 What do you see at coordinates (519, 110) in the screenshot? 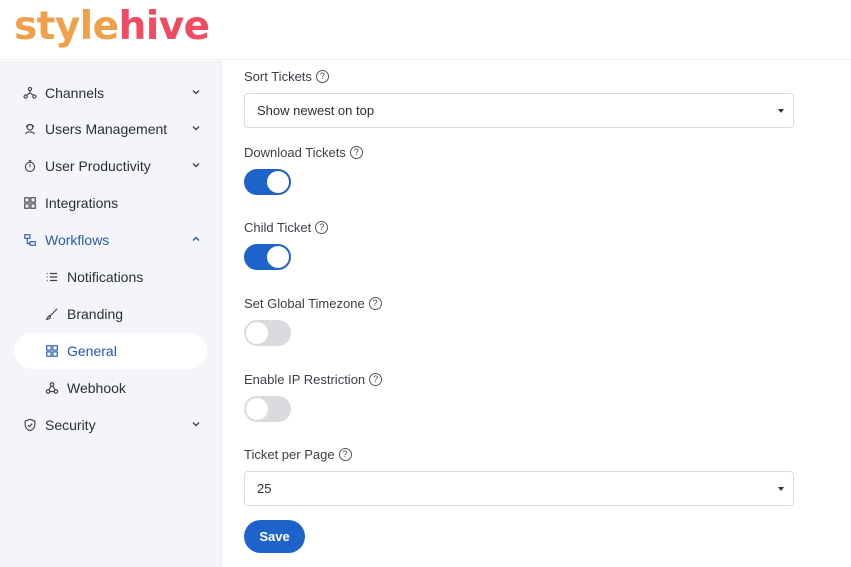
I see `sort-tickets-select: Show newest on top` at bounding box center [519, 110].